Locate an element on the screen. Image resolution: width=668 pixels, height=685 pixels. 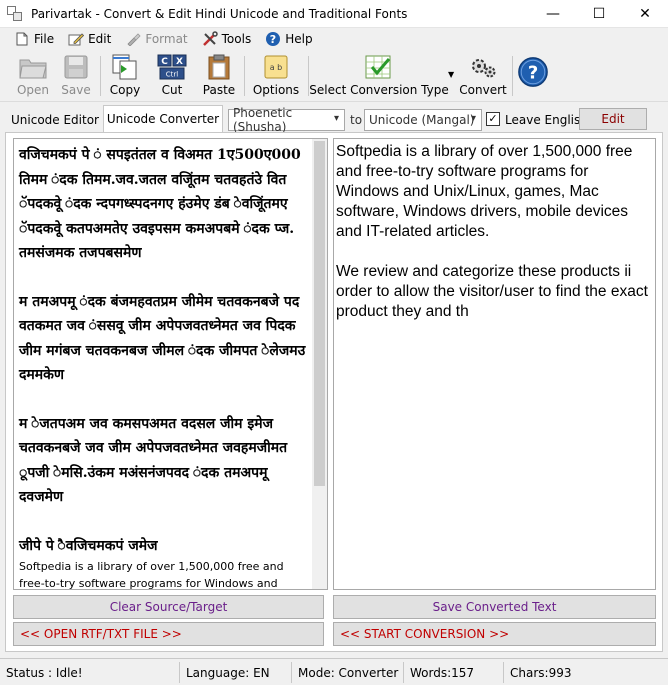
status-idle: Status : Idle! is located at coordinates (91, 672).